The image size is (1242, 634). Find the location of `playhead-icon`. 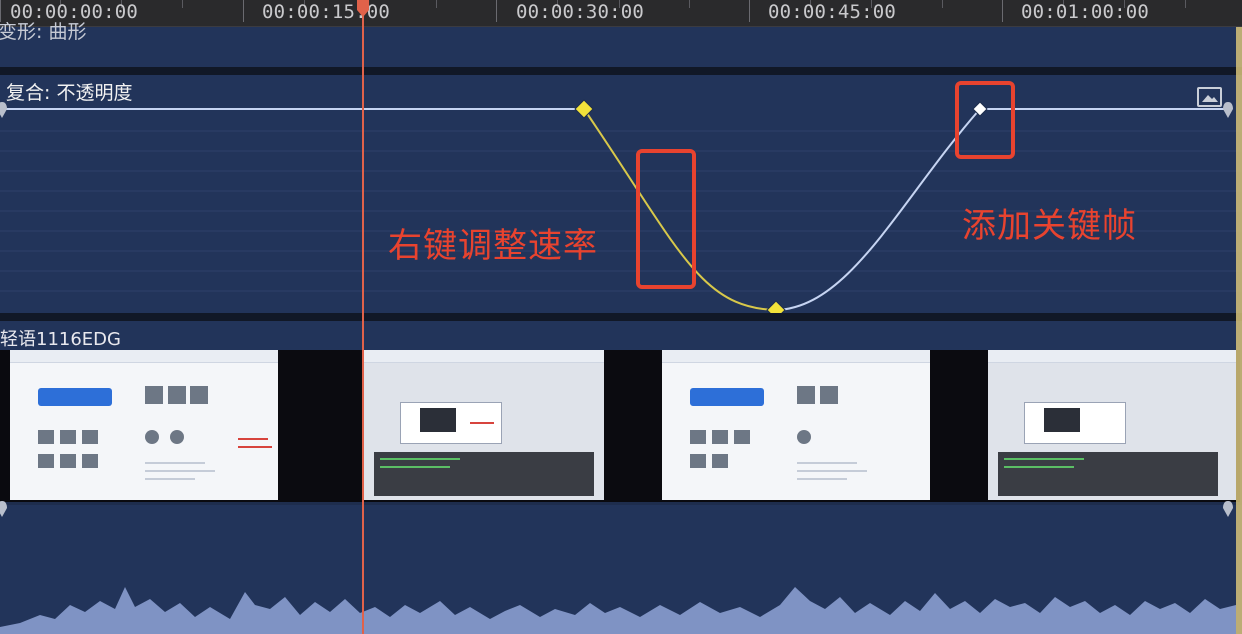

playhead-icon is located at coordinates (363, 9).